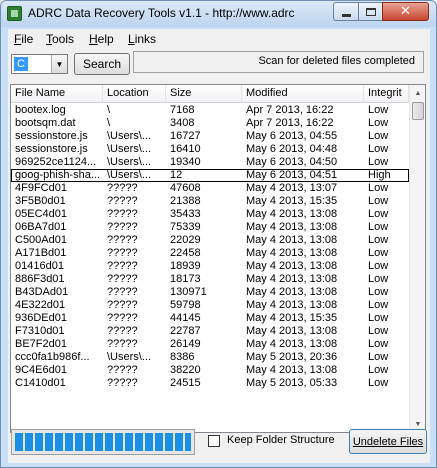  Describe the element at coordinates (210, 344) in the screenshot. I see `table-row: BE7F2d01????? 26149 May 4 2013, 13:08 Low` at that location.